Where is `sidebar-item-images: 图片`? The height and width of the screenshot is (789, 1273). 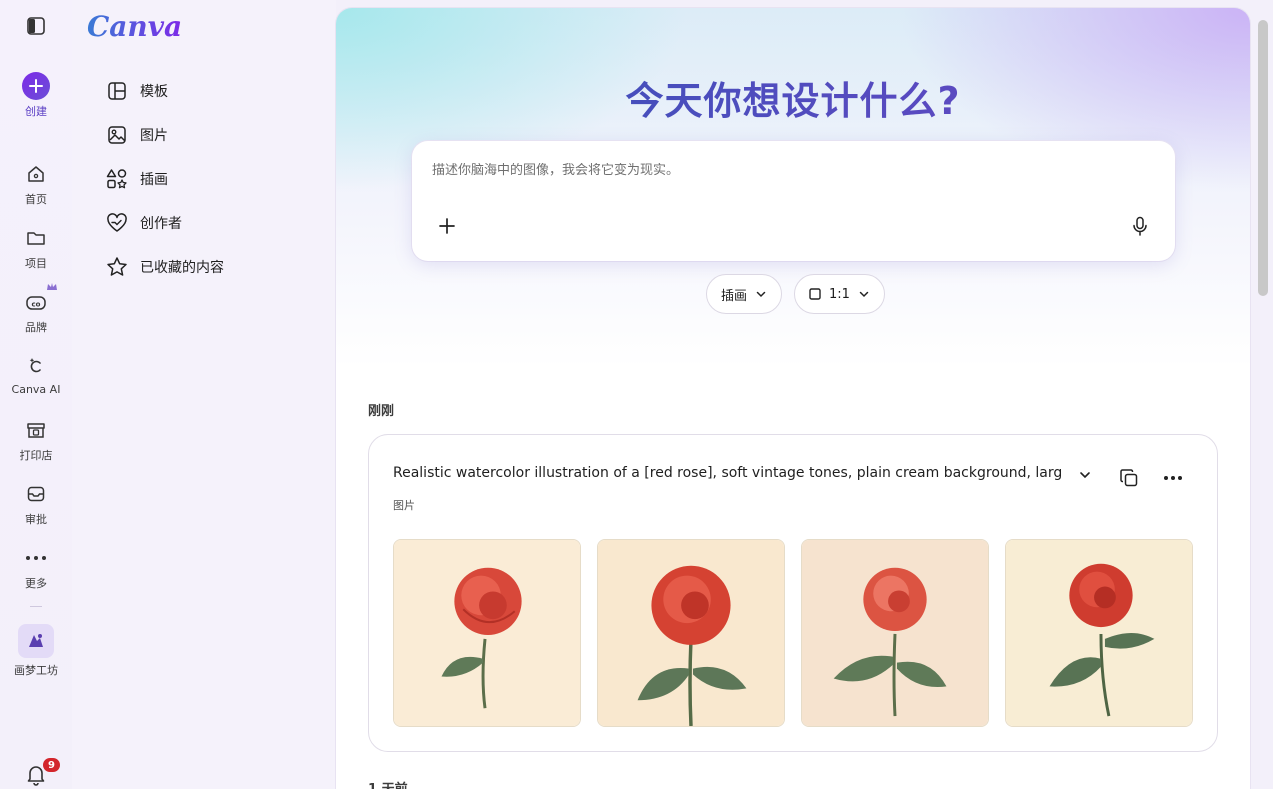 sidebar-item-images: 图片 is located at coordinates (137, 135).